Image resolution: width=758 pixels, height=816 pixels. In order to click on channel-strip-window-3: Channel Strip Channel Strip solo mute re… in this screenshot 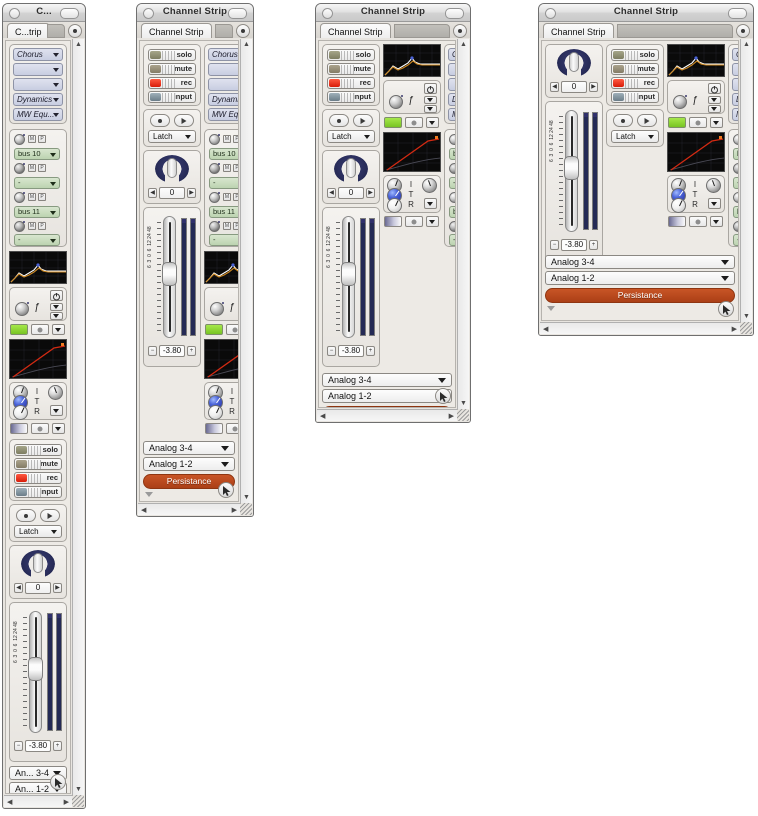, I will do `click(393, 213)`.